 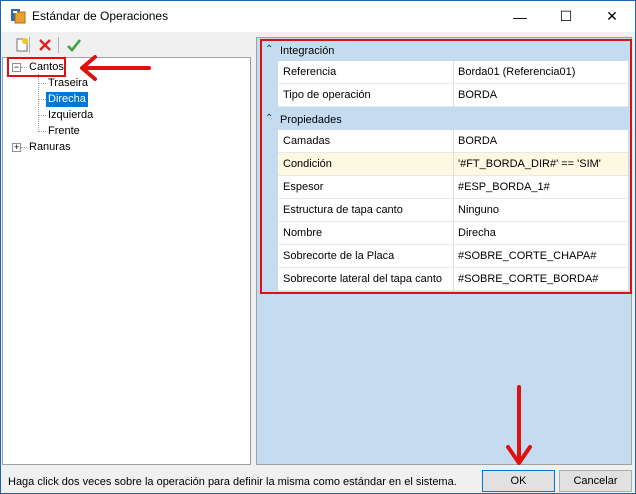 I want to click on new-icon, so click(x=22, y=45).